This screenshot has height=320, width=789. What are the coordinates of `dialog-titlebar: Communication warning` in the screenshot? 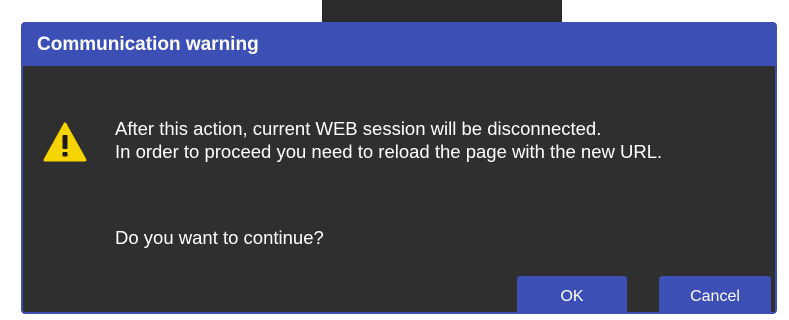 It's located at (399, 45).